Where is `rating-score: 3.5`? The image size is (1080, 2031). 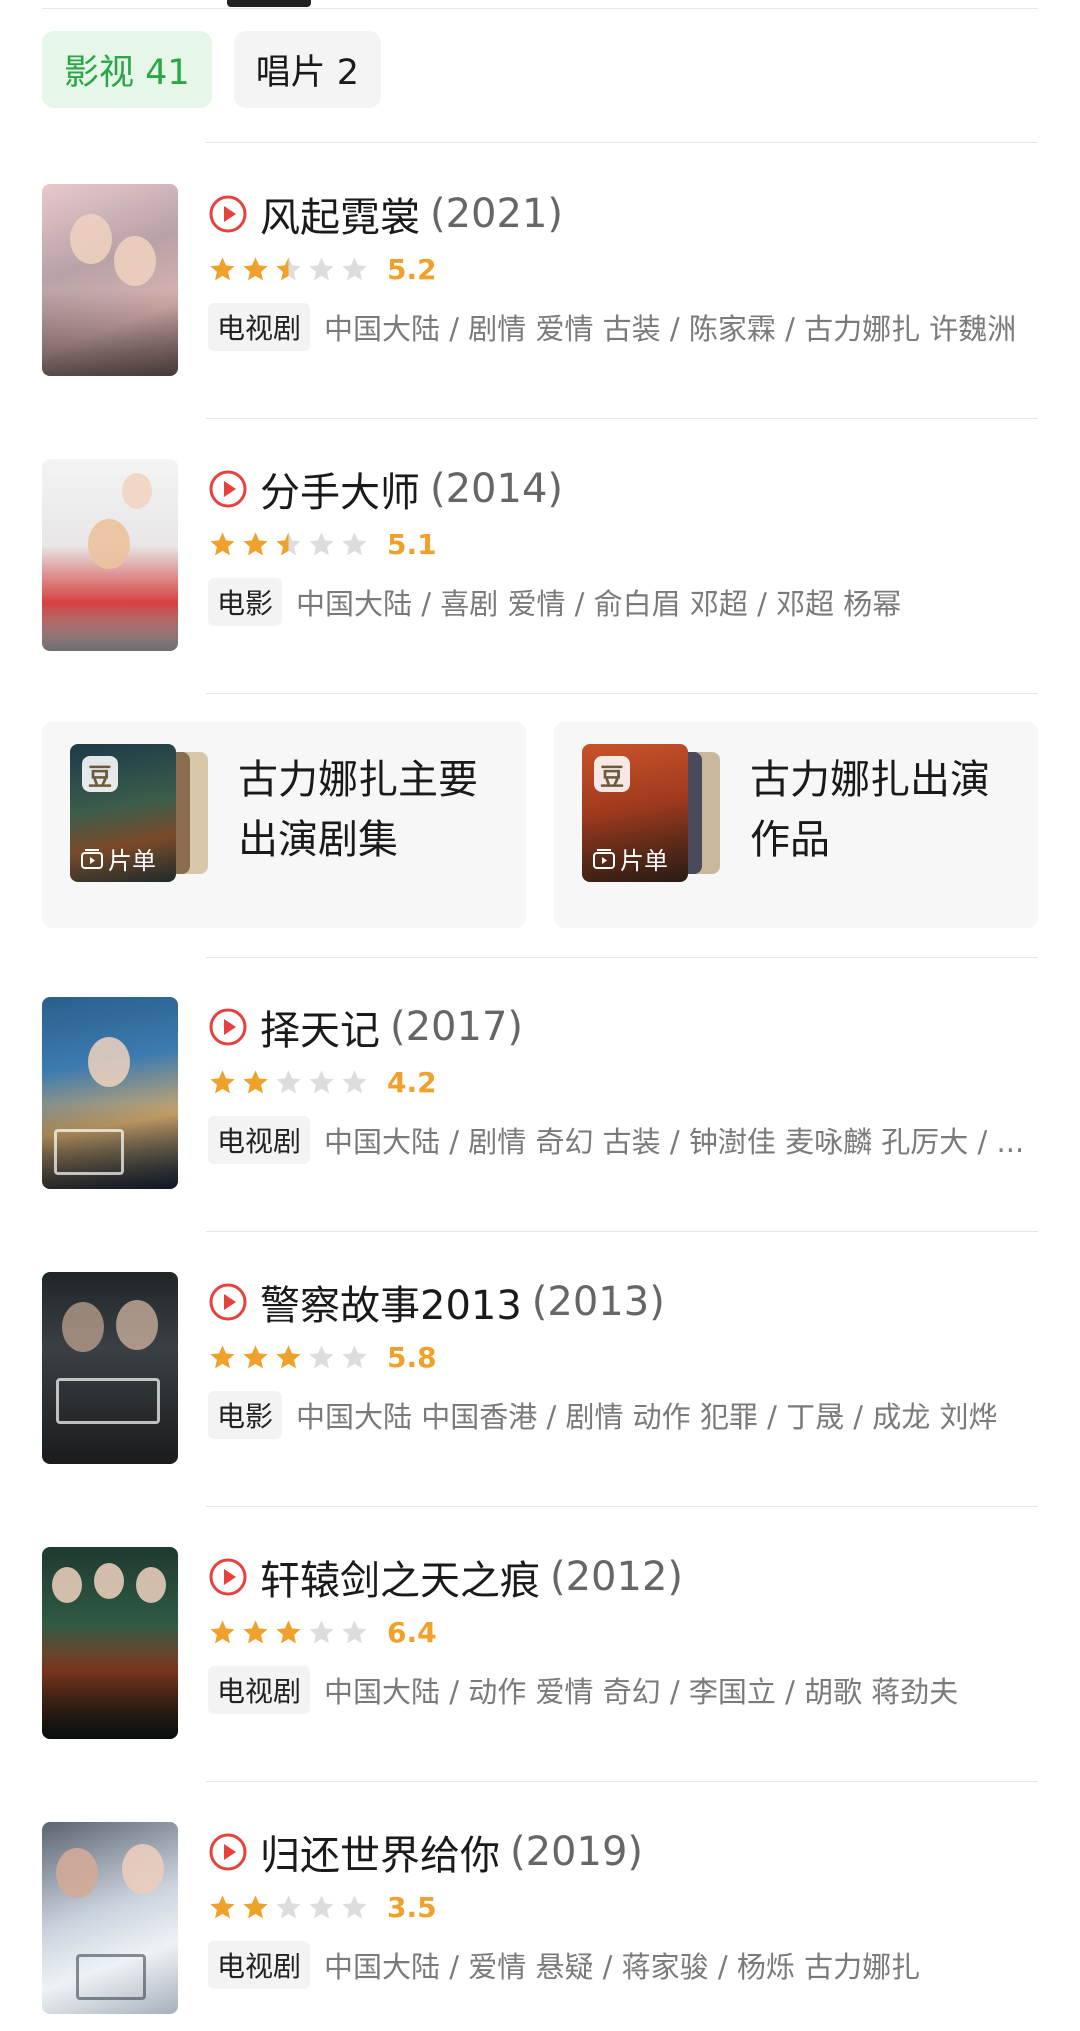 rating-score: 3.5 is located at coordinates (412, 1907).